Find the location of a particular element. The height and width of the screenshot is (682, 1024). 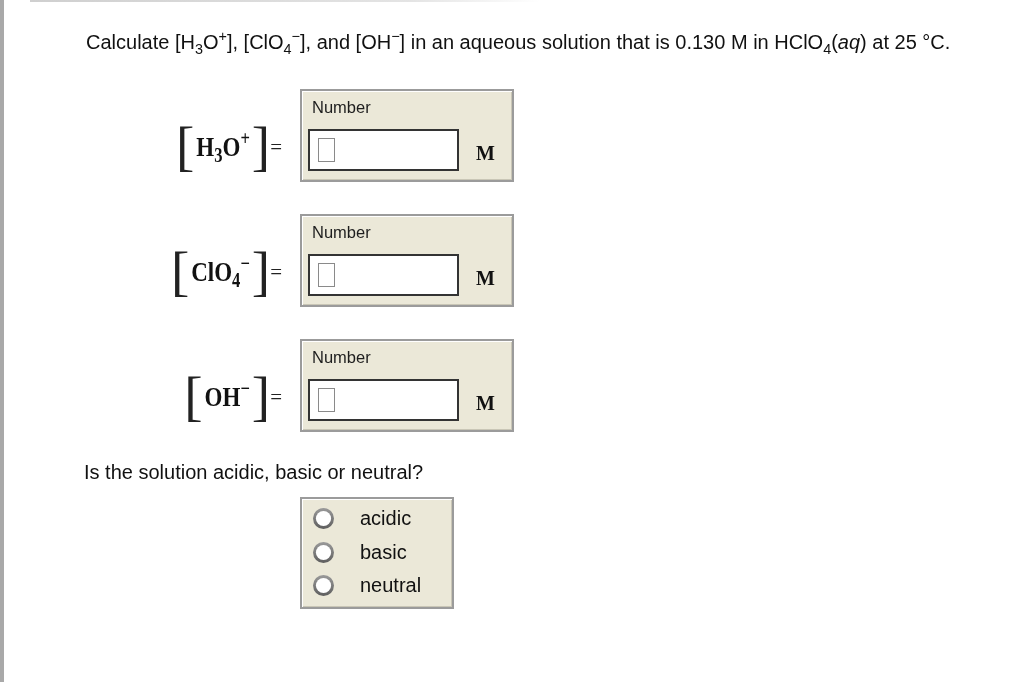

species-label: OH$^{−}$ is located at coordinates (227, 397).